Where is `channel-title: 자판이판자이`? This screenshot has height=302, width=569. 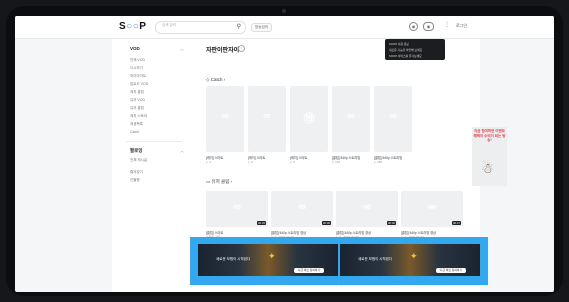
channel-title: 자판이판자이 is located at coordinates (223, 51).